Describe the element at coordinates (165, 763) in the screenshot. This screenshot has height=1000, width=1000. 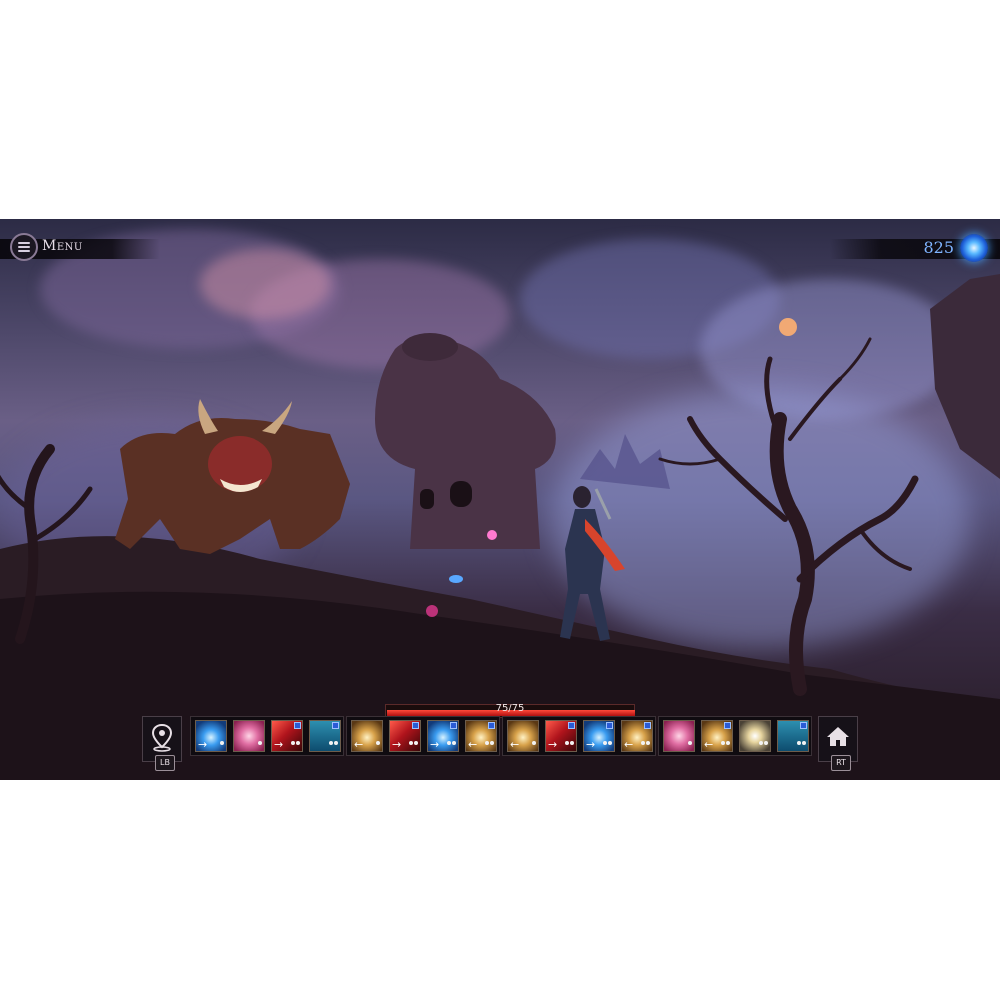
I see `lb-button-tag: LB` at that location.